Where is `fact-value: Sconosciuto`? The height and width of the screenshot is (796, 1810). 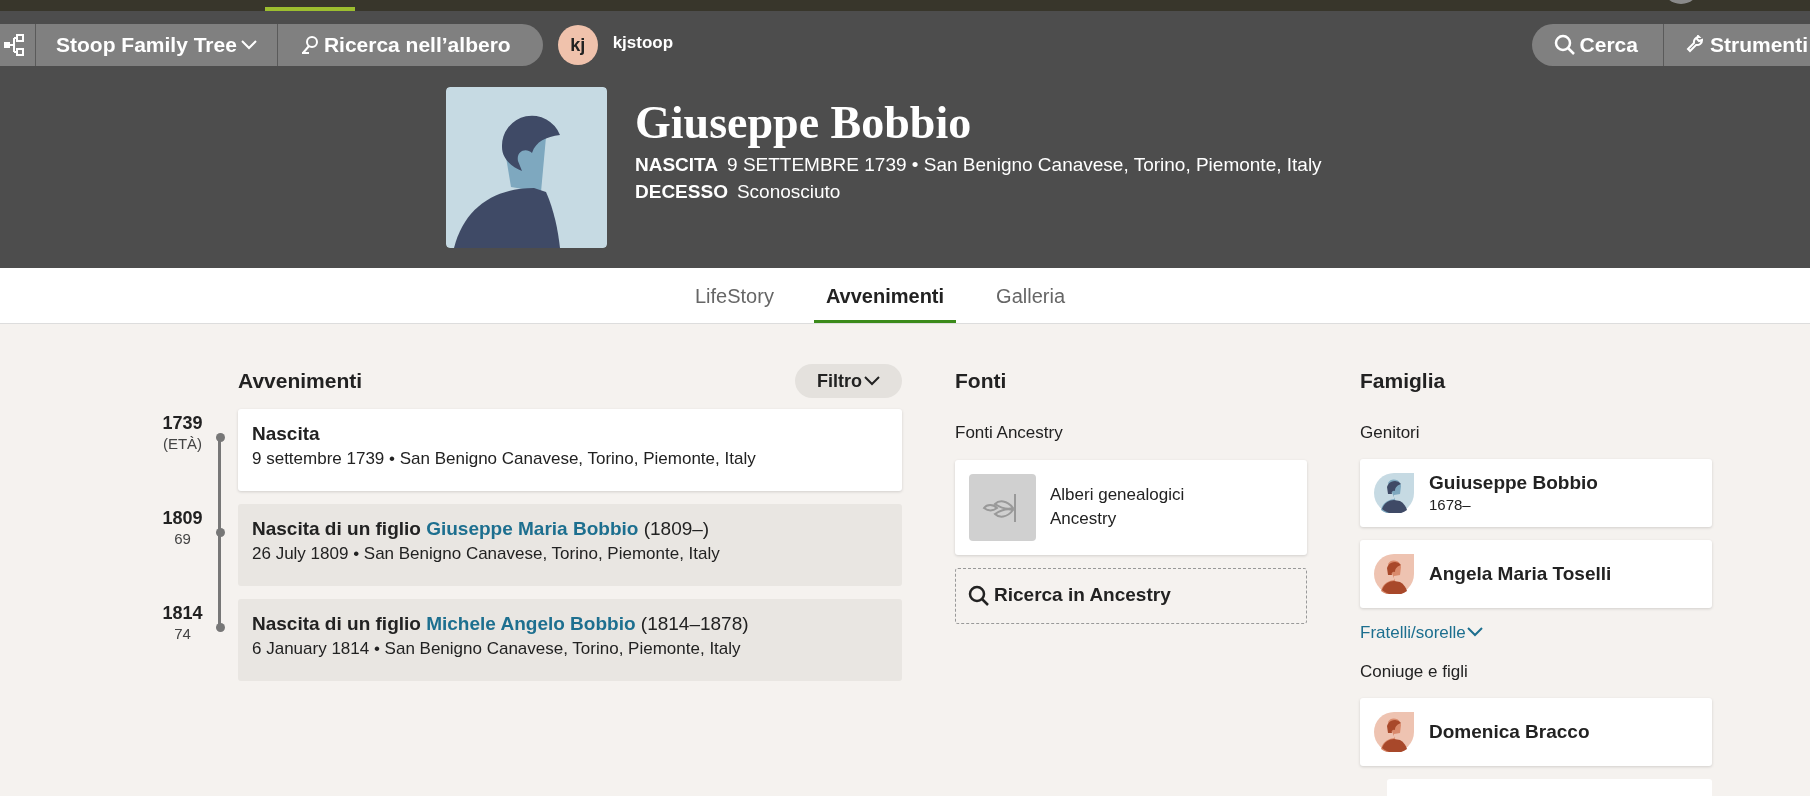
fact-value: Sconosciuto is located at coordinates (788, 192).